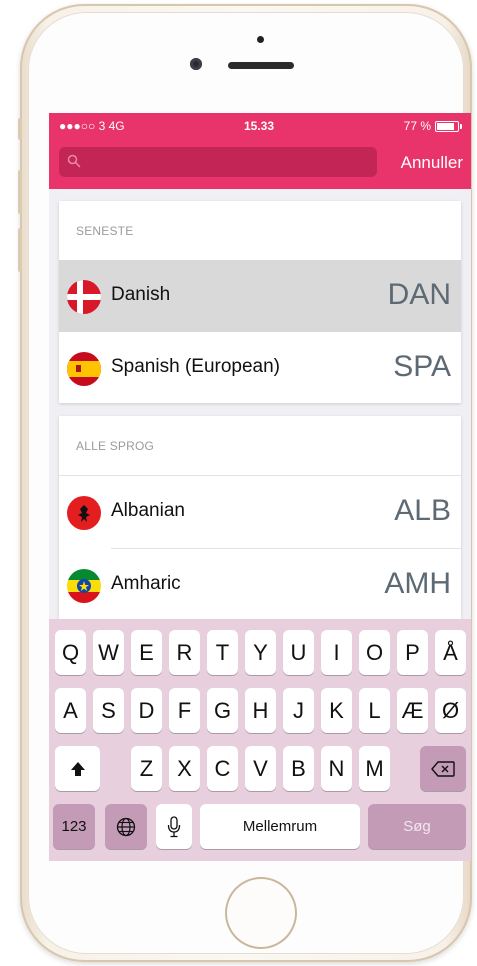 This screenshot has height=966, width=477. Describe the element at coordinates (260, 768) in the screenshot. I see `key-v: V` at that location.